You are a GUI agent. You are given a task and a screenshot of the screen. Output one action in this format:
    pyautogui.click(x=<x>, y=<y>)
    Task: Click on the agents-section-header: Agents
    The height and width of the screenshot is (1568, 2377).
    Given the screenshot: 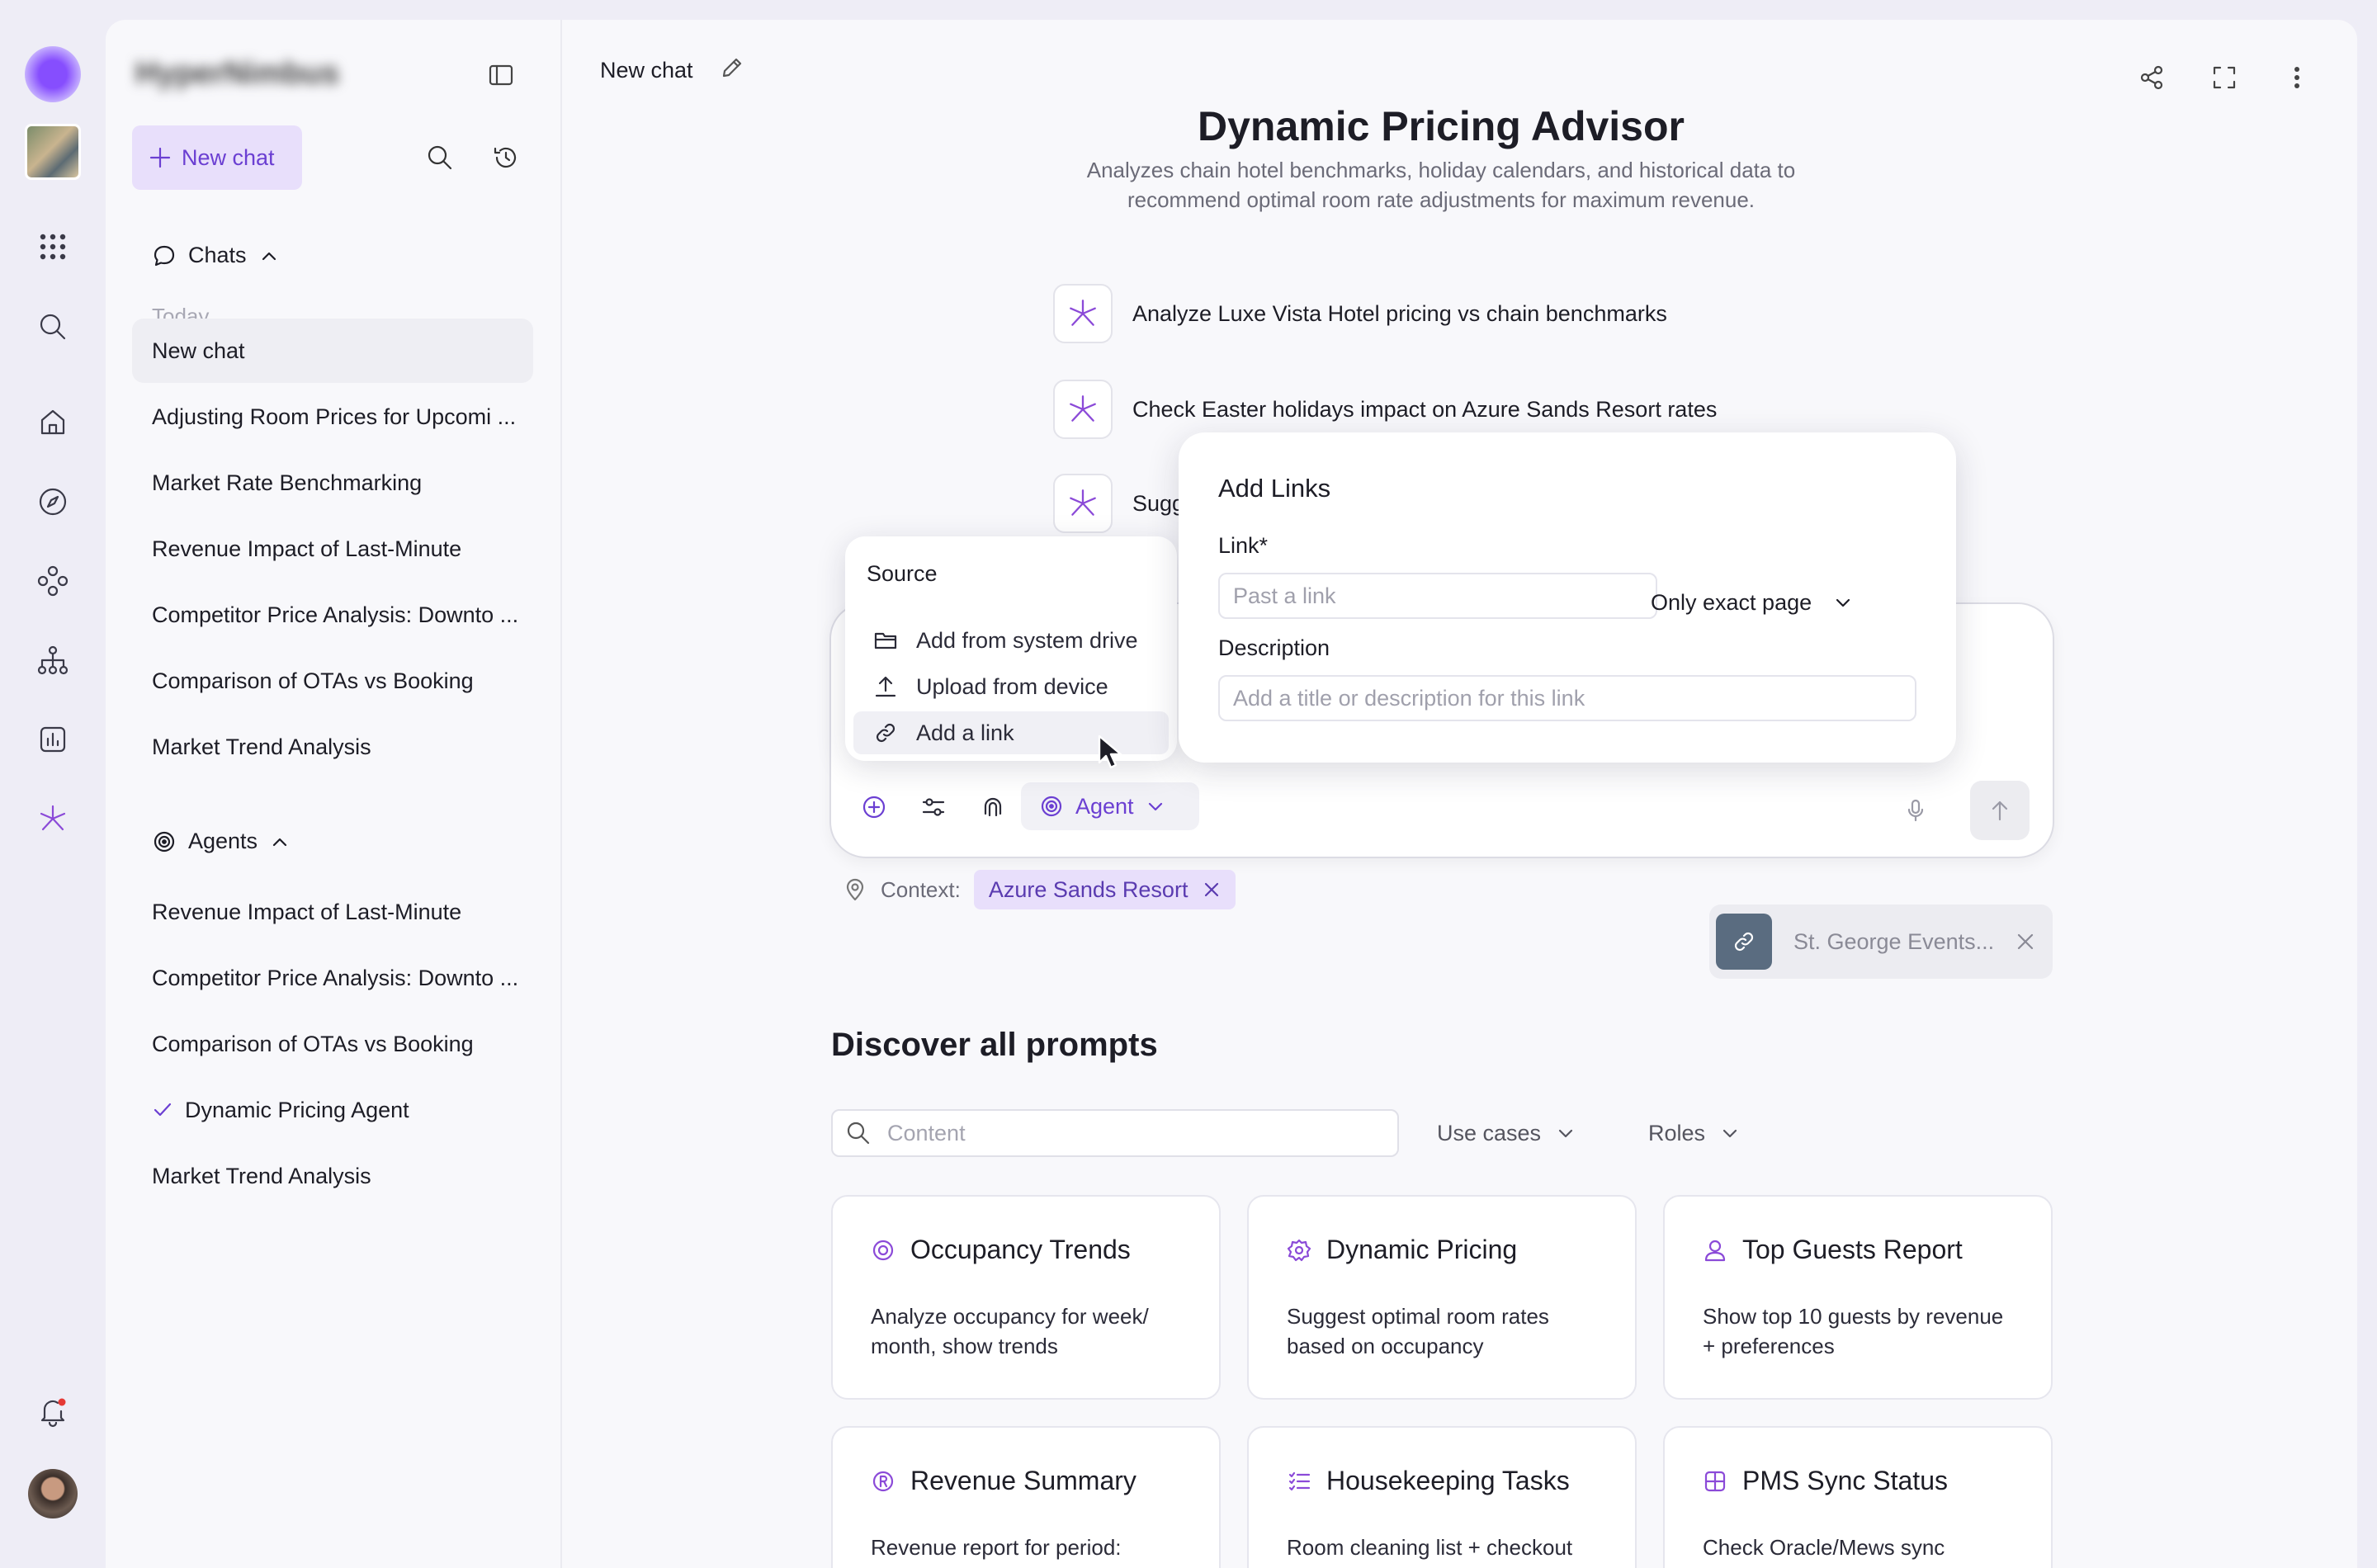 What is the action you would take?
    pyautogui.click(x=221, y=841)
    